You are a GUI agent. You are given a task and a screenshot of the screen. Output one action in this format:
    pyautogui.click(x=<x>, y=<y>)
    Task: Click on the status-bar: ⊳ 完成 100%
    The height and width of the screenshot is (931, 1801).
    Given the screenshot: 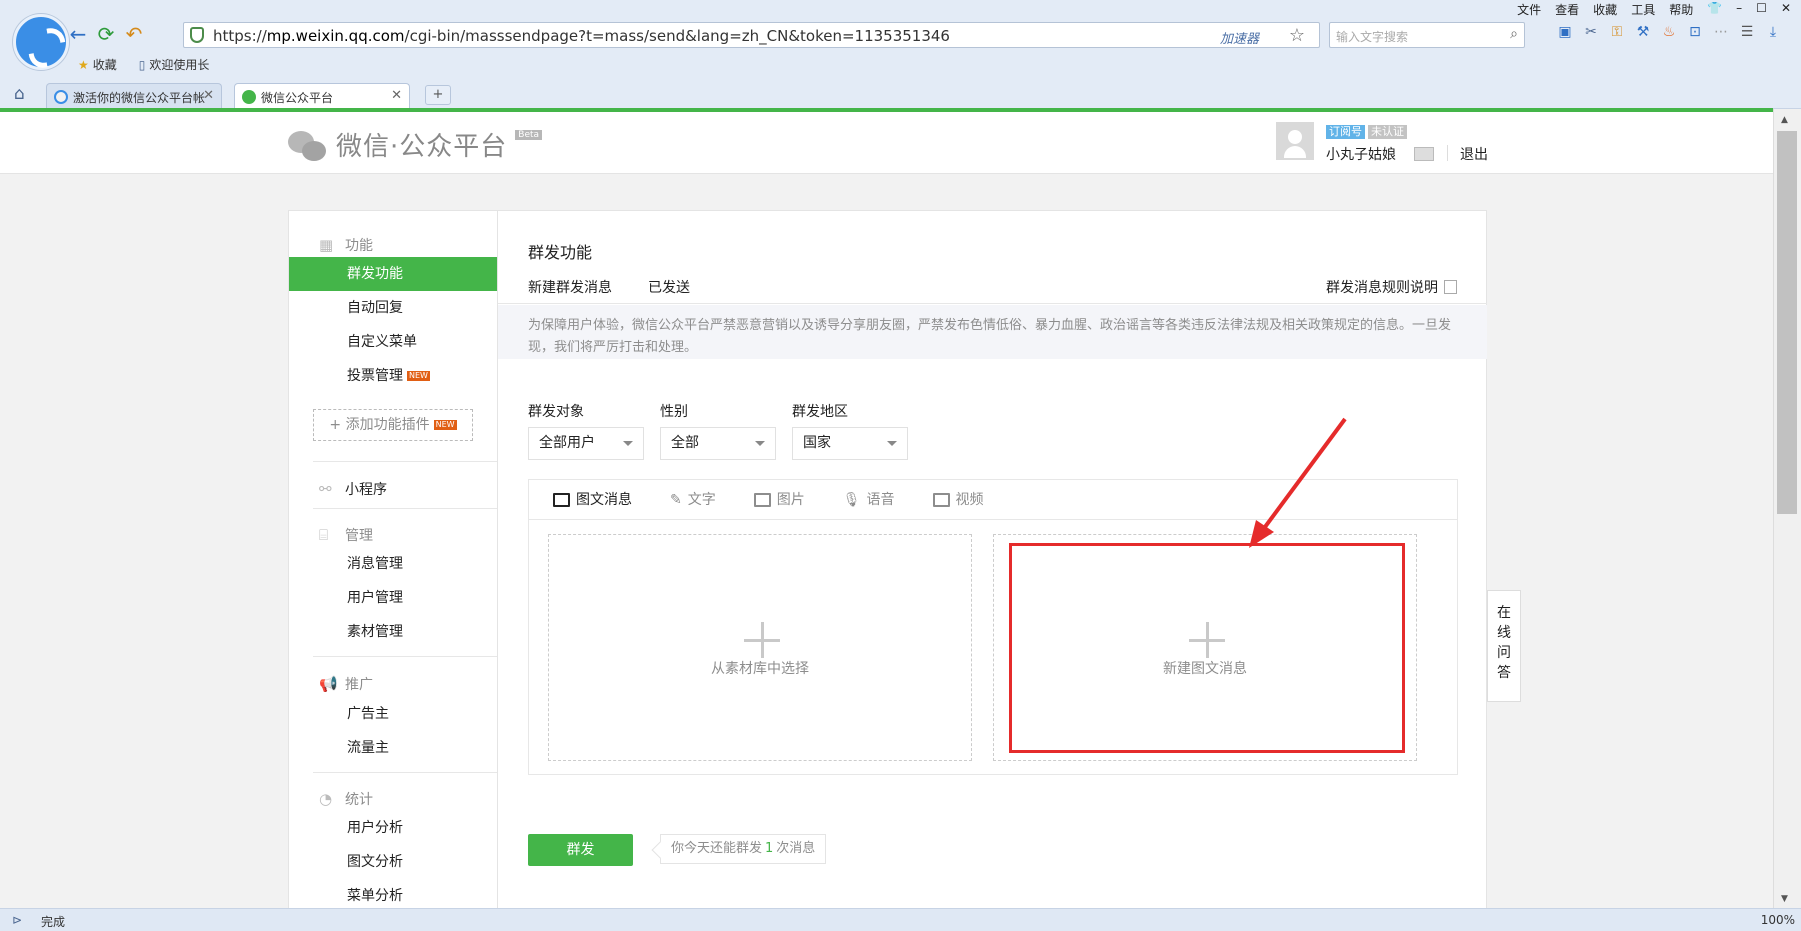 What is the action you would take?
    pyautogui.click(x=900, y=919)
    